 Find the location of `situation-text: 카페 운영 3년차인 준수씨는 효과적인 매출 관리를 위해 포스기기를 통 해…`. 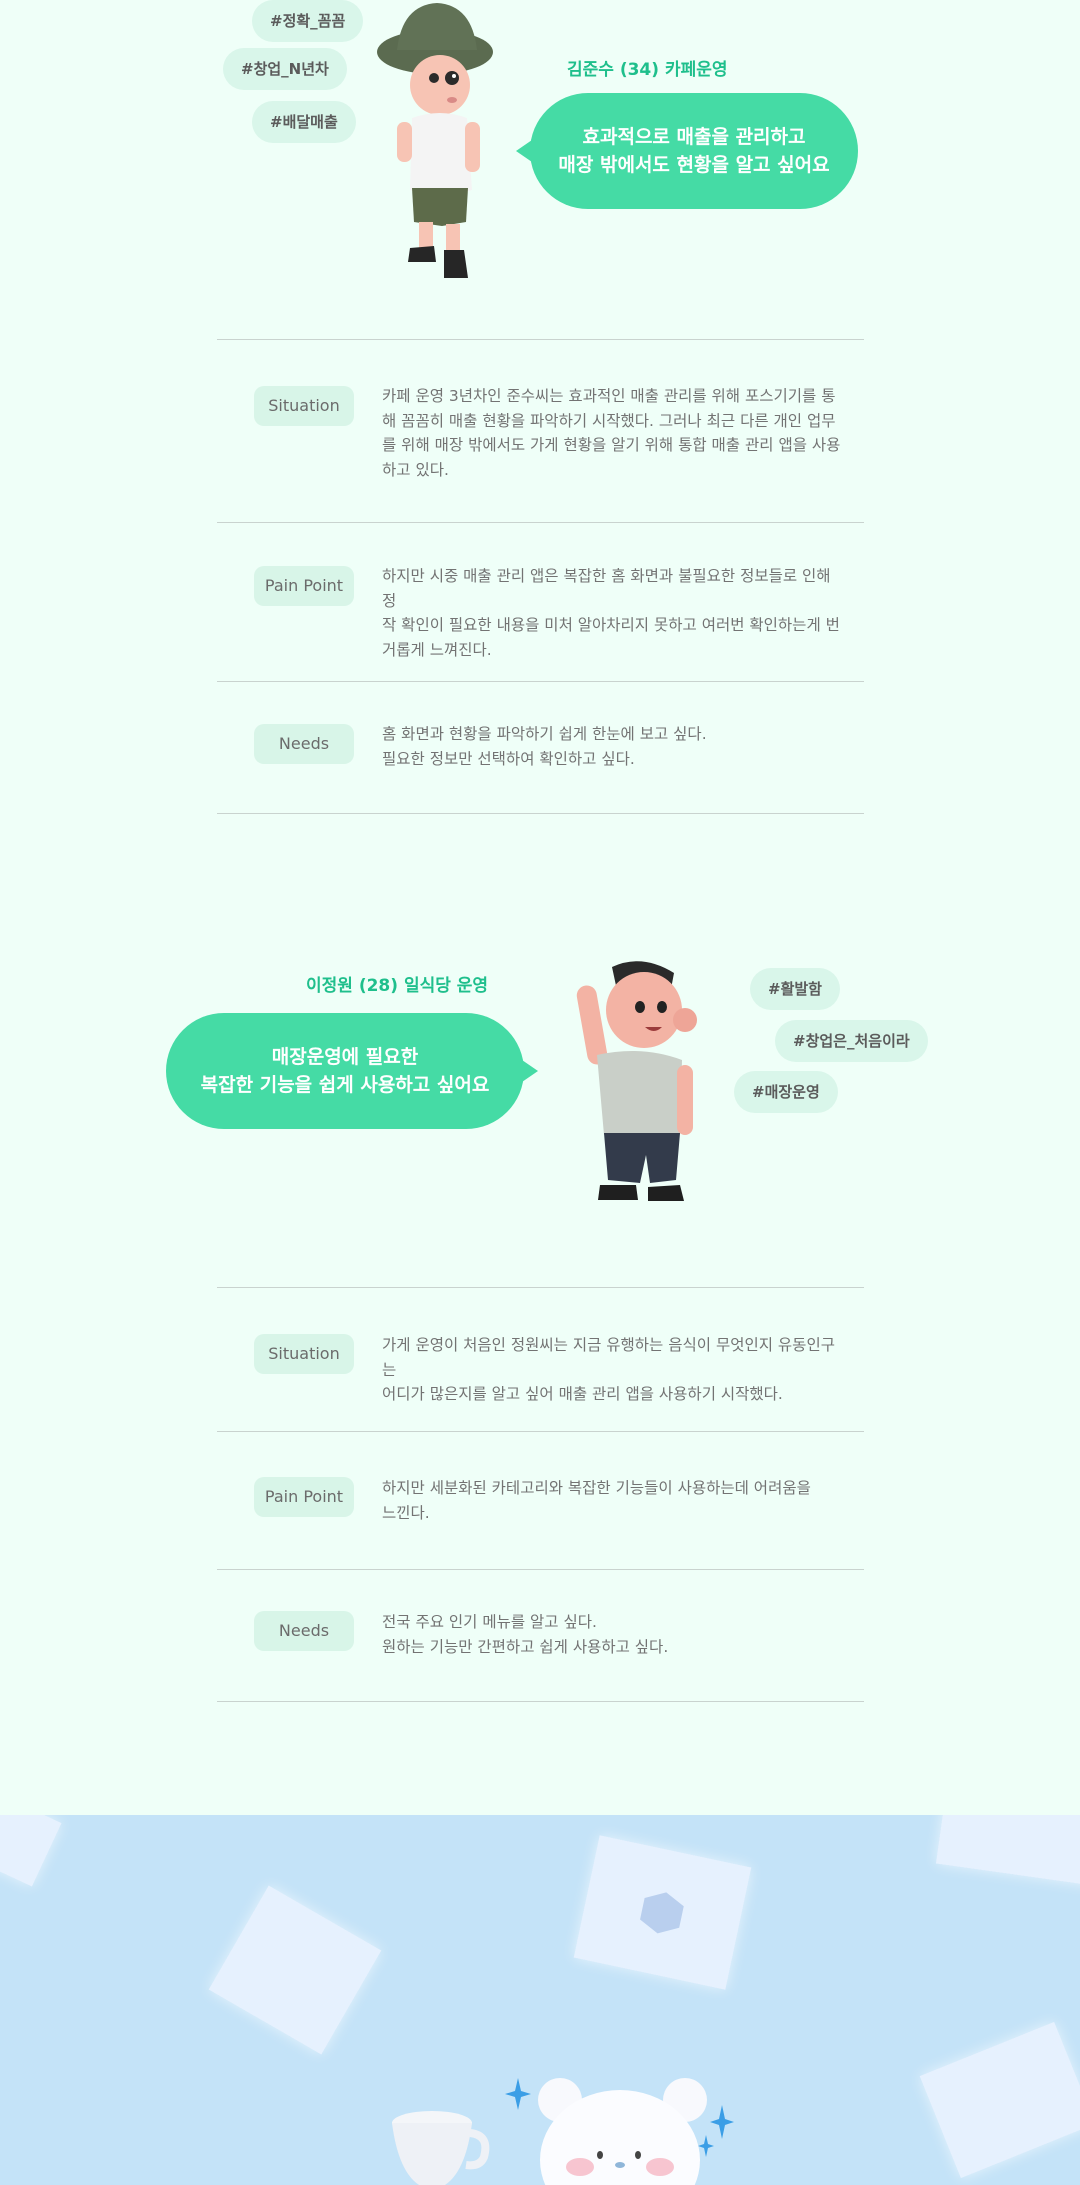

situation-text: 카페 운영 3년차인 준수씨는 효과적인 매출 관리를 위해 포스기기를 통 해… is located at coordinates (611, 433).